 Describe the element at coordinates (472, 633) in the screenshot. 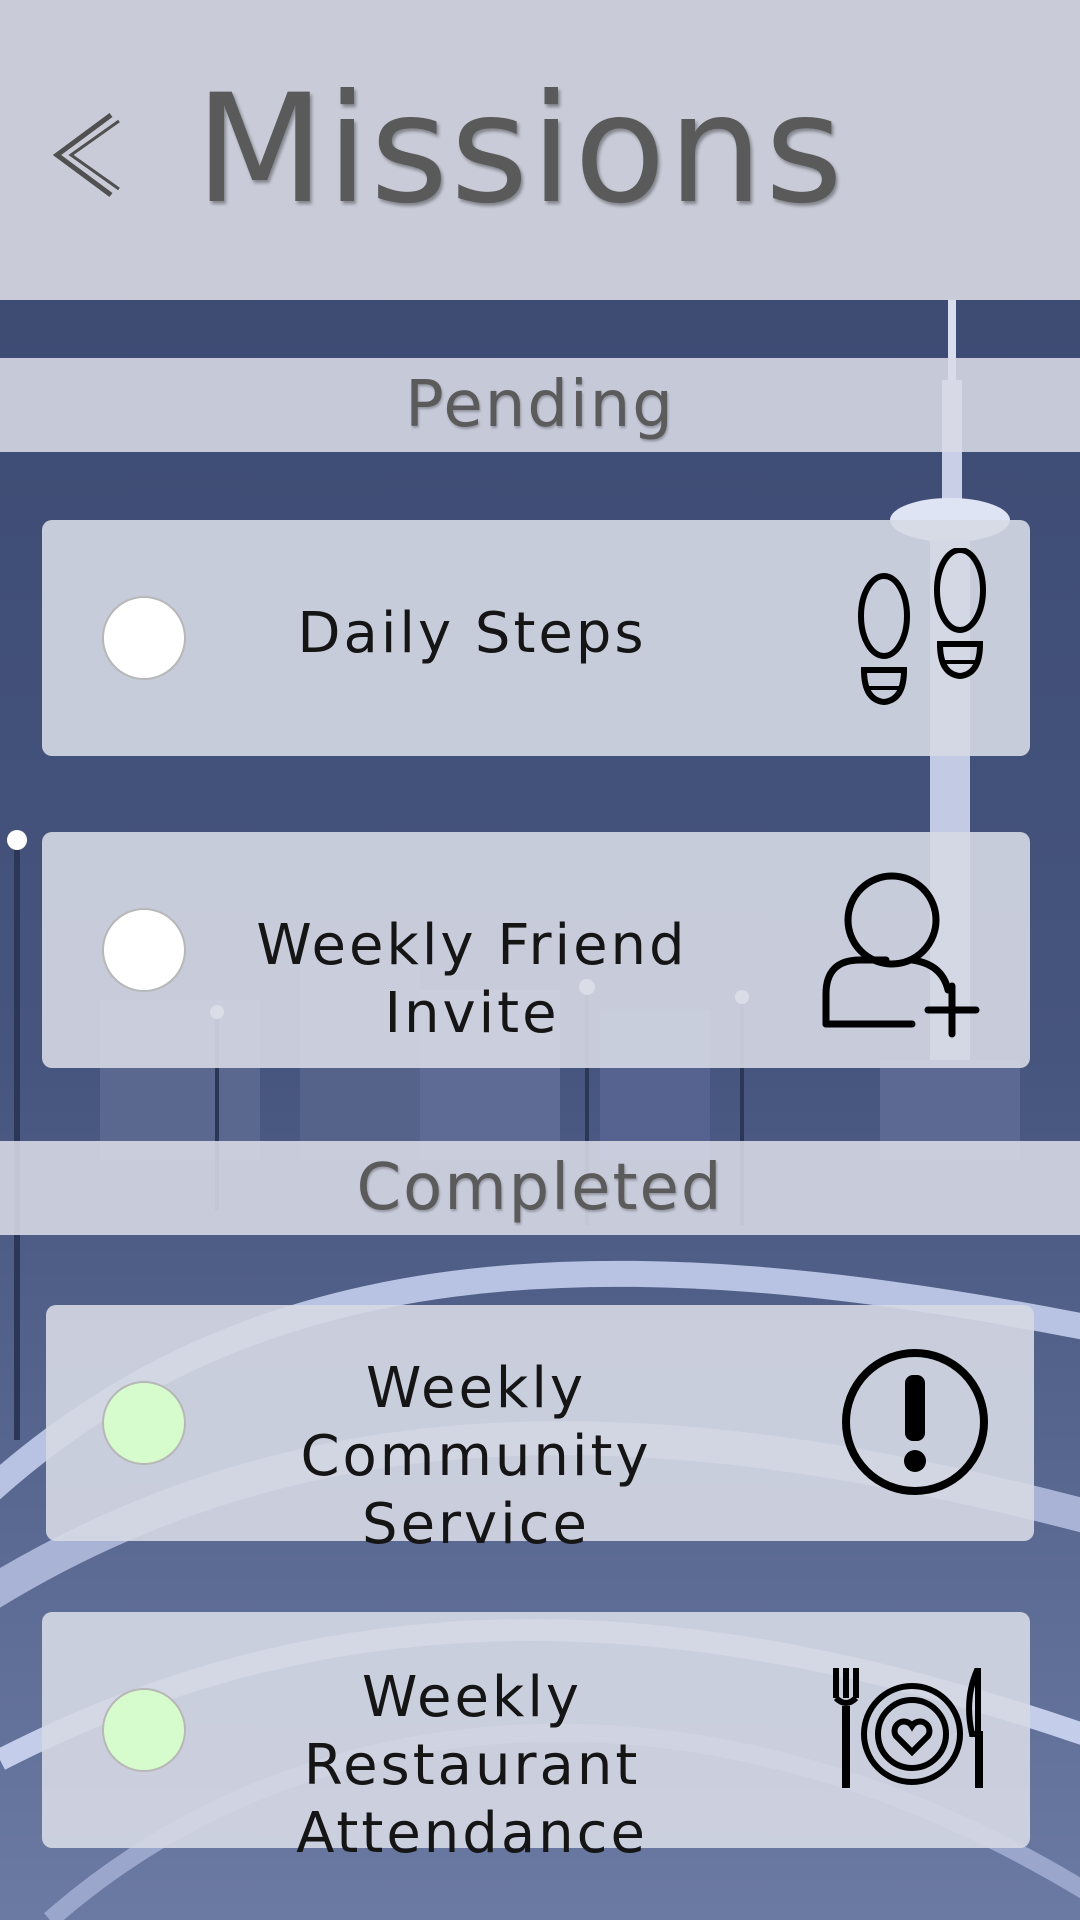

I see `mission-label: Daily Steps` at that location.